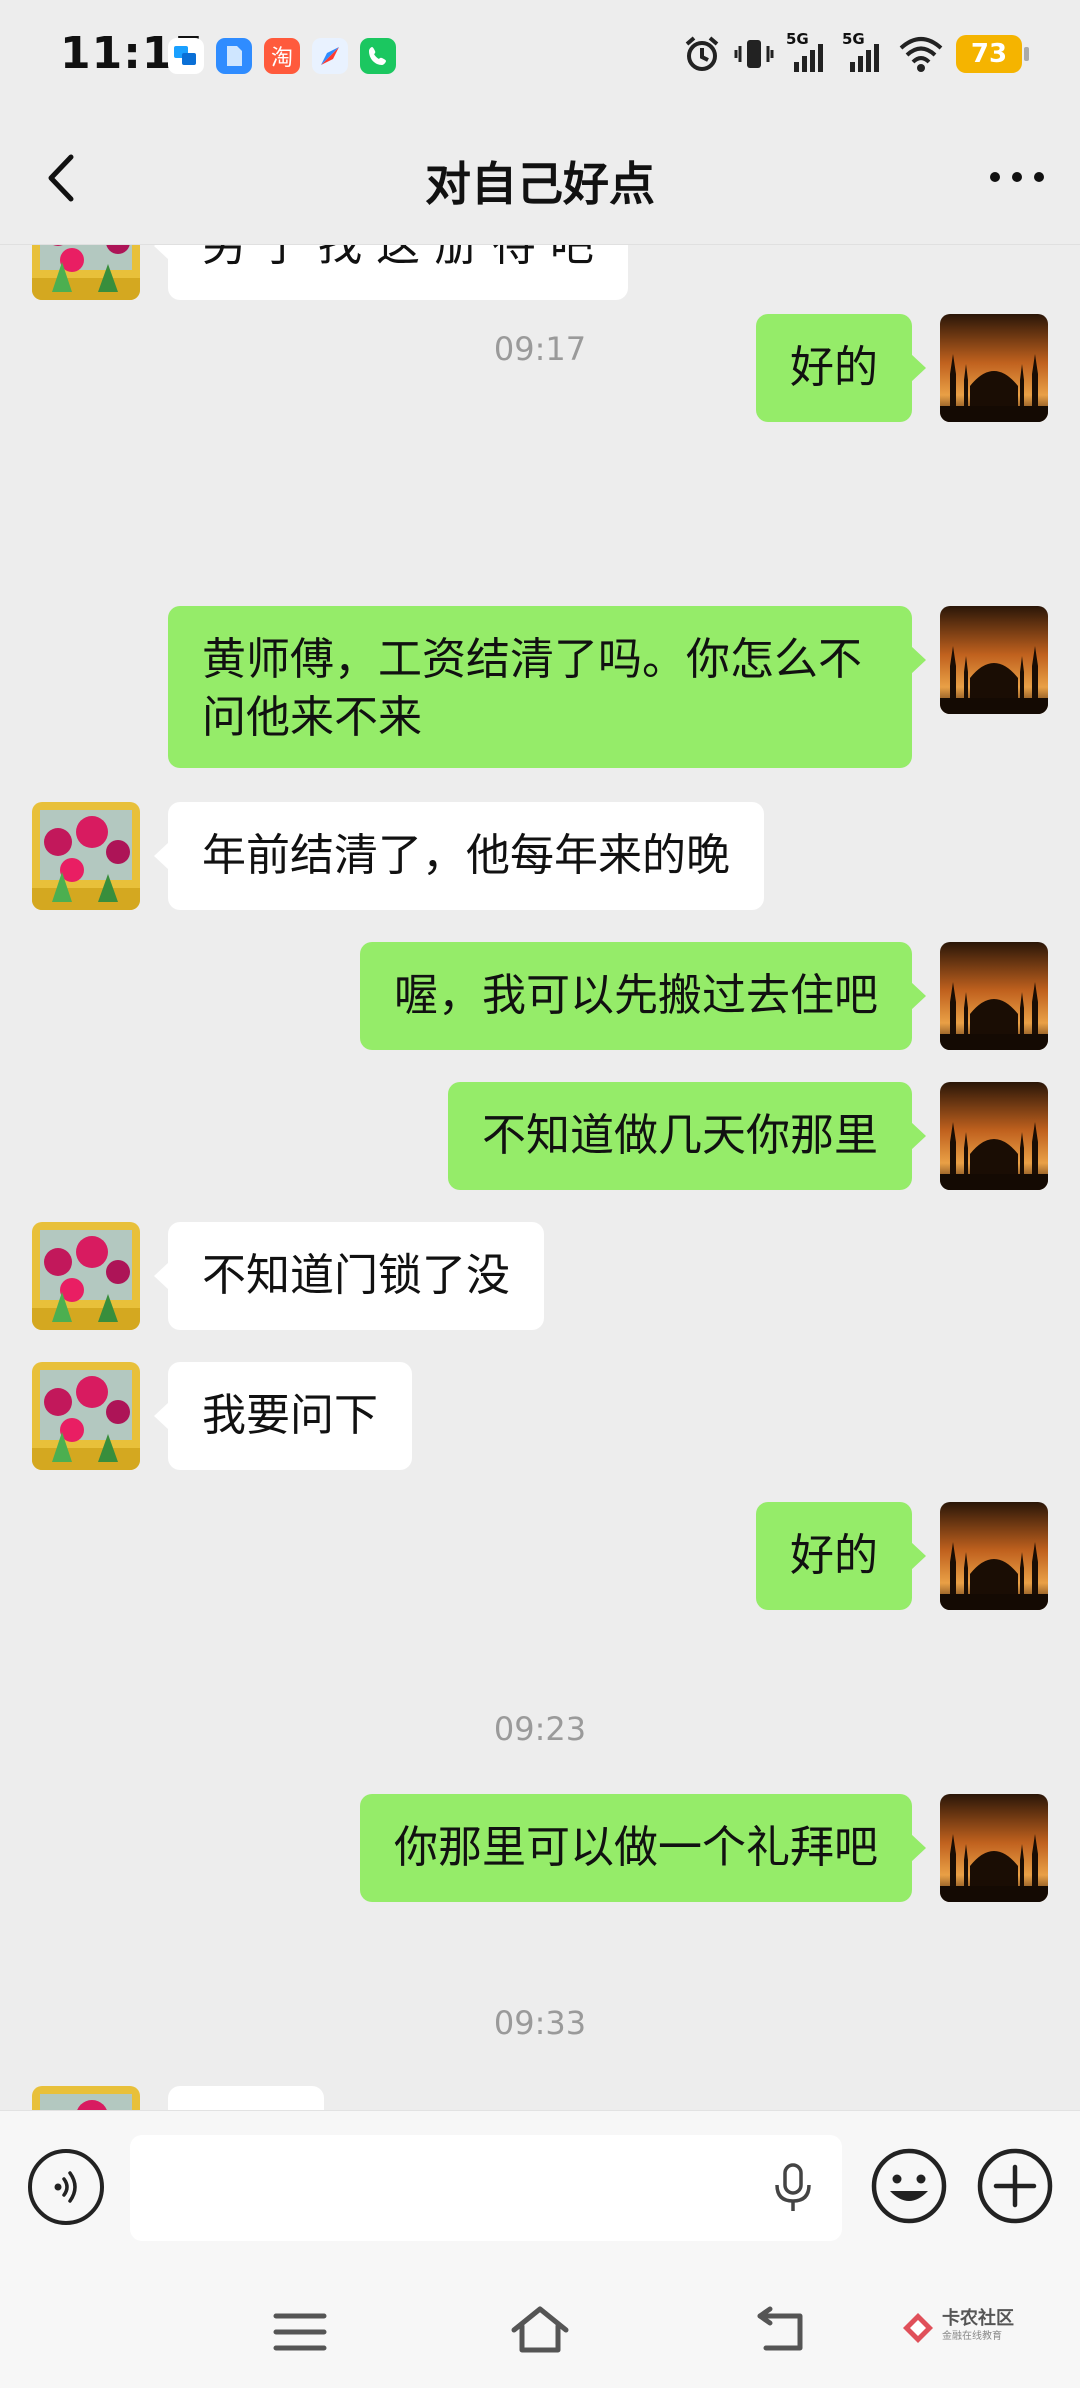 The image size is (1080, 2388). Describe the element at coordinates (356, 1275) in the screenshot. I see `message-text: 不知道门锁了没` at that location.